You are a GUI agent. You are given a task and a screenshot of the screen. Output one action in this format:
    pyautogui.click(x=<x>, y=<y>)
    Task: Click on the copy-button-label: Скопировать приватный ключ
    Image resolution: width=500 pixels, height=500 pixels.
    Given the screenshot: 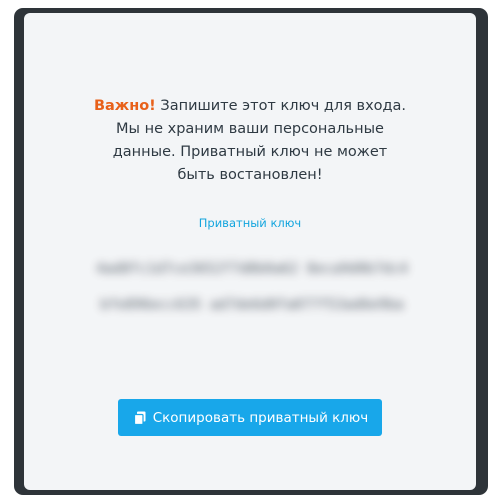 What is the action you would take?
    pyautogui.click(x=260, y=417)
    